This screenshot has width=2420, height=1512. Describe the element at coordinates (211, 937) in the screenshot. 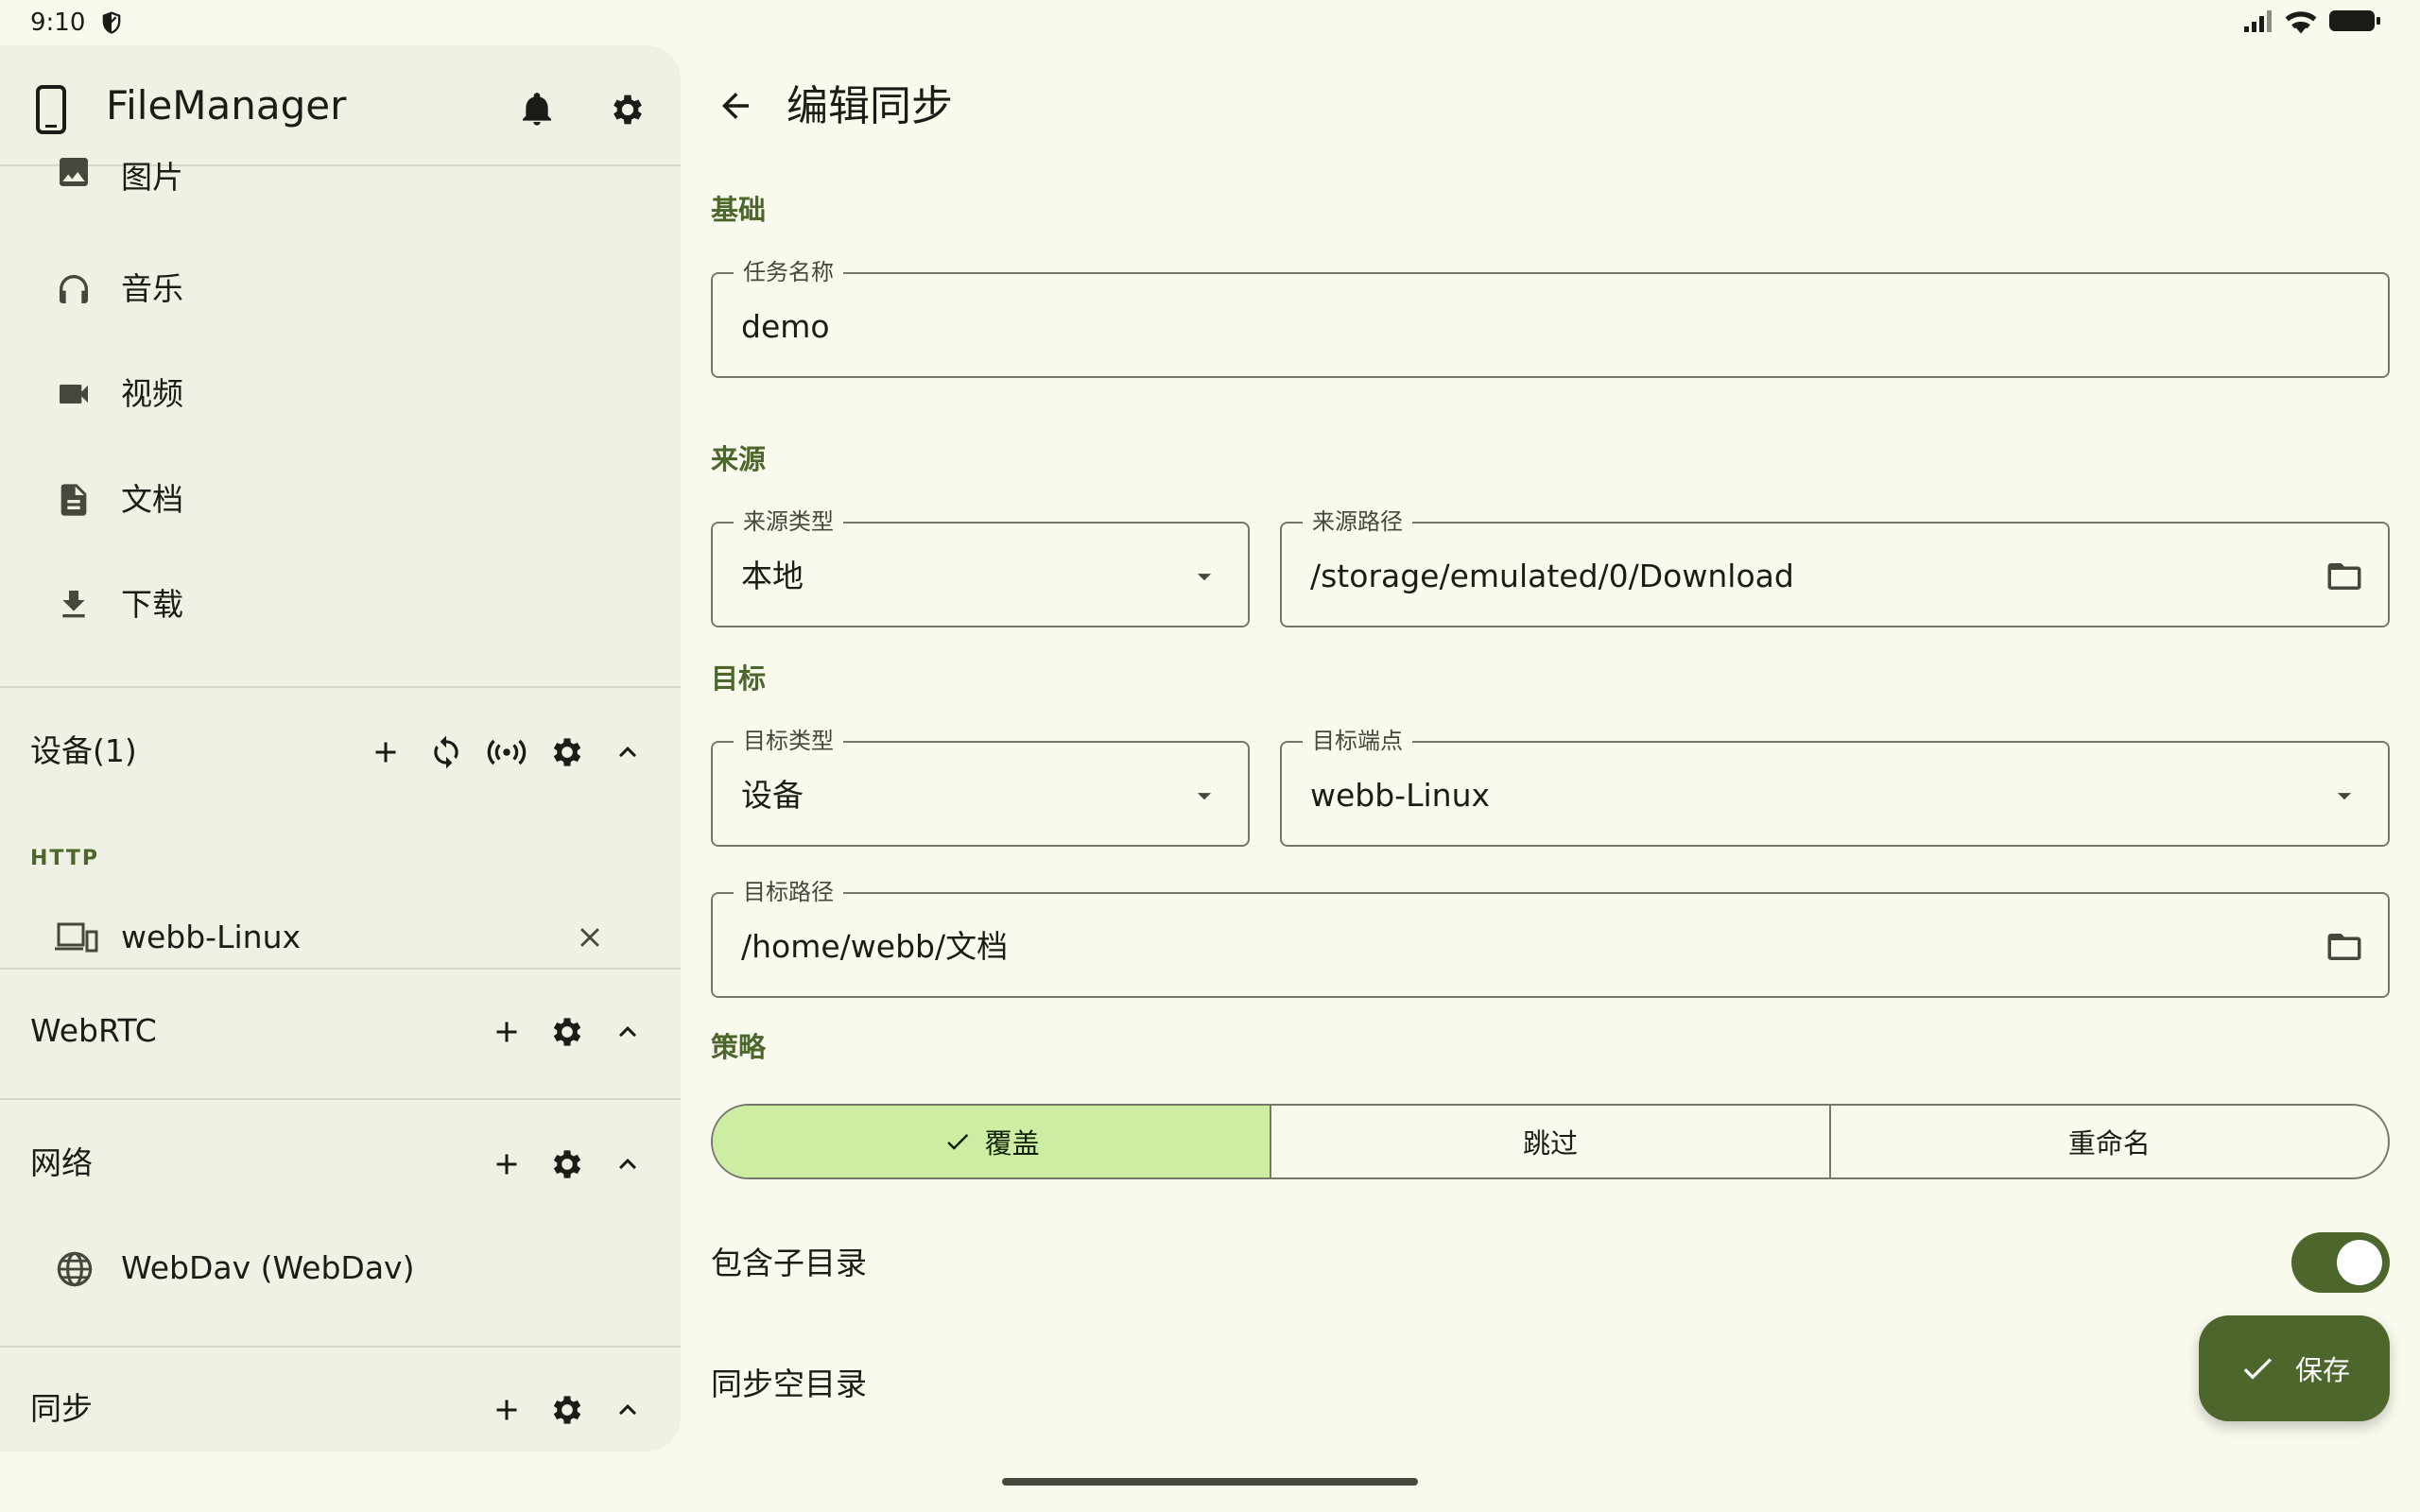

I see `device-name: webb-Linux` at that location.